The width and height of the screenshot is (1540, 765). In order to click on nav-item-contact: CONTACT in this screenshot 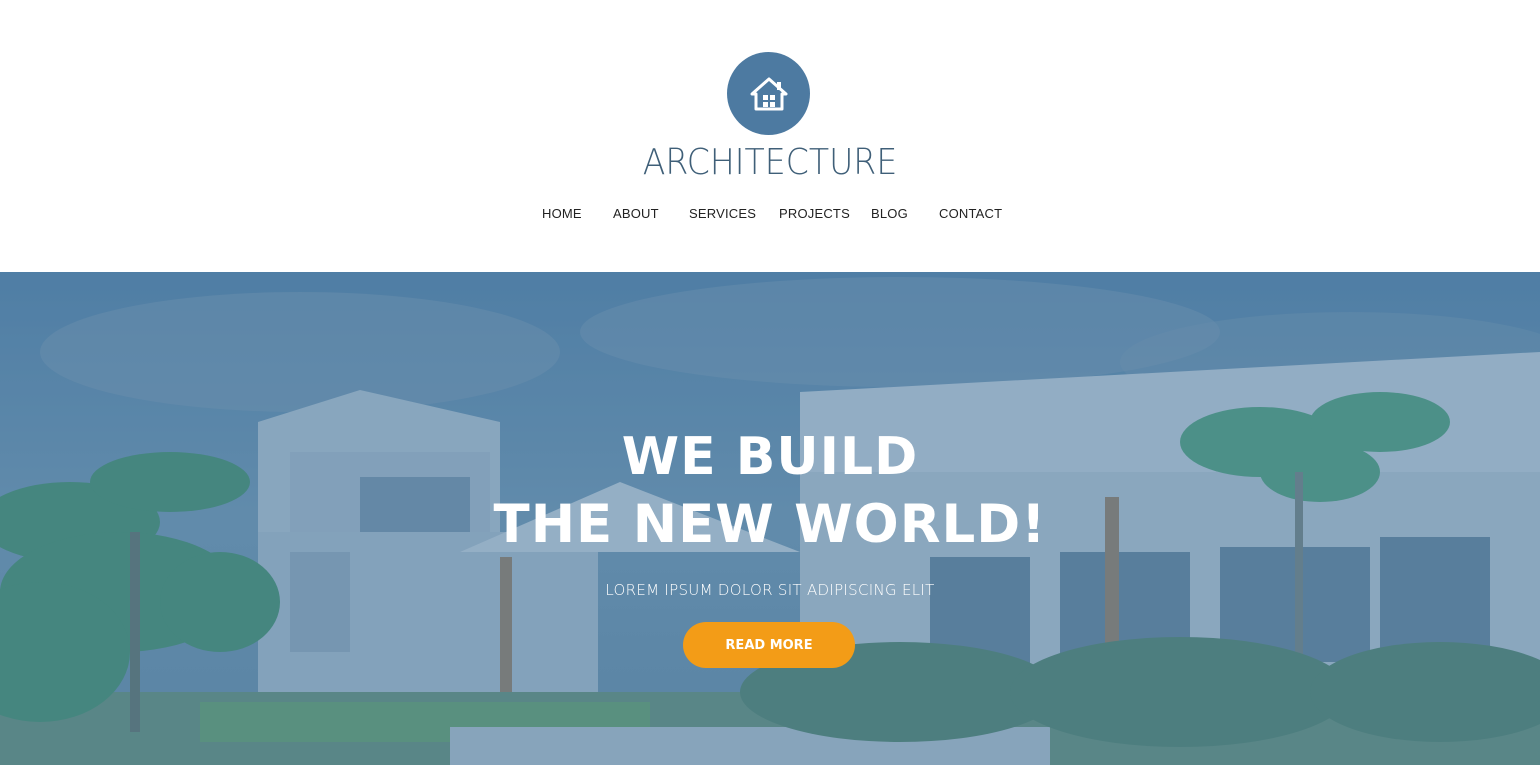, I will do `click(970, 213)`.